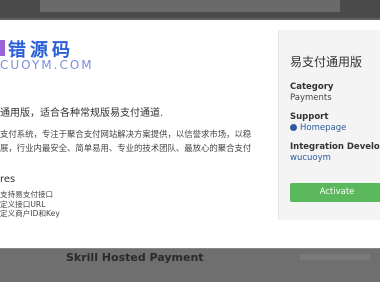 The image size is (380, 282). I want to click on activate-button: Activate, so click(335, 192).